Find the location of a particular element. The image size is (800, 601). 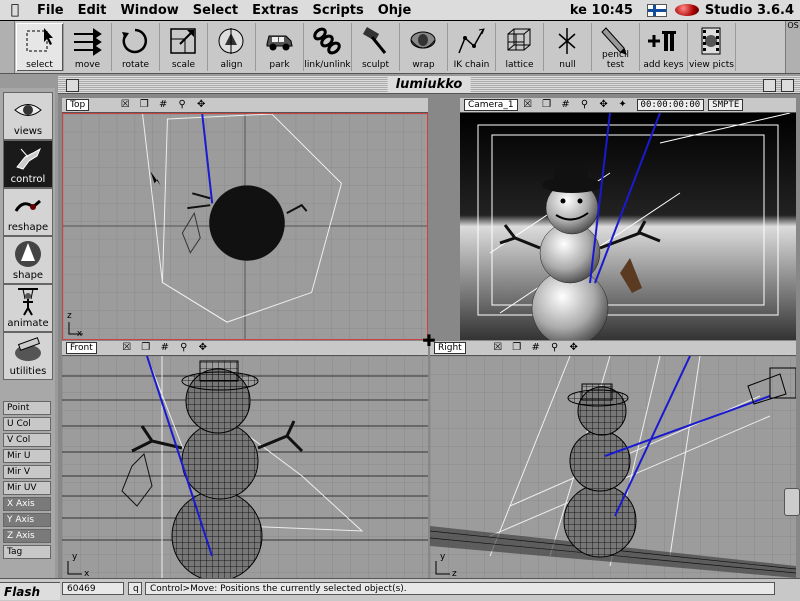

menu-edit: Edit is located at coordinates (92, 10).